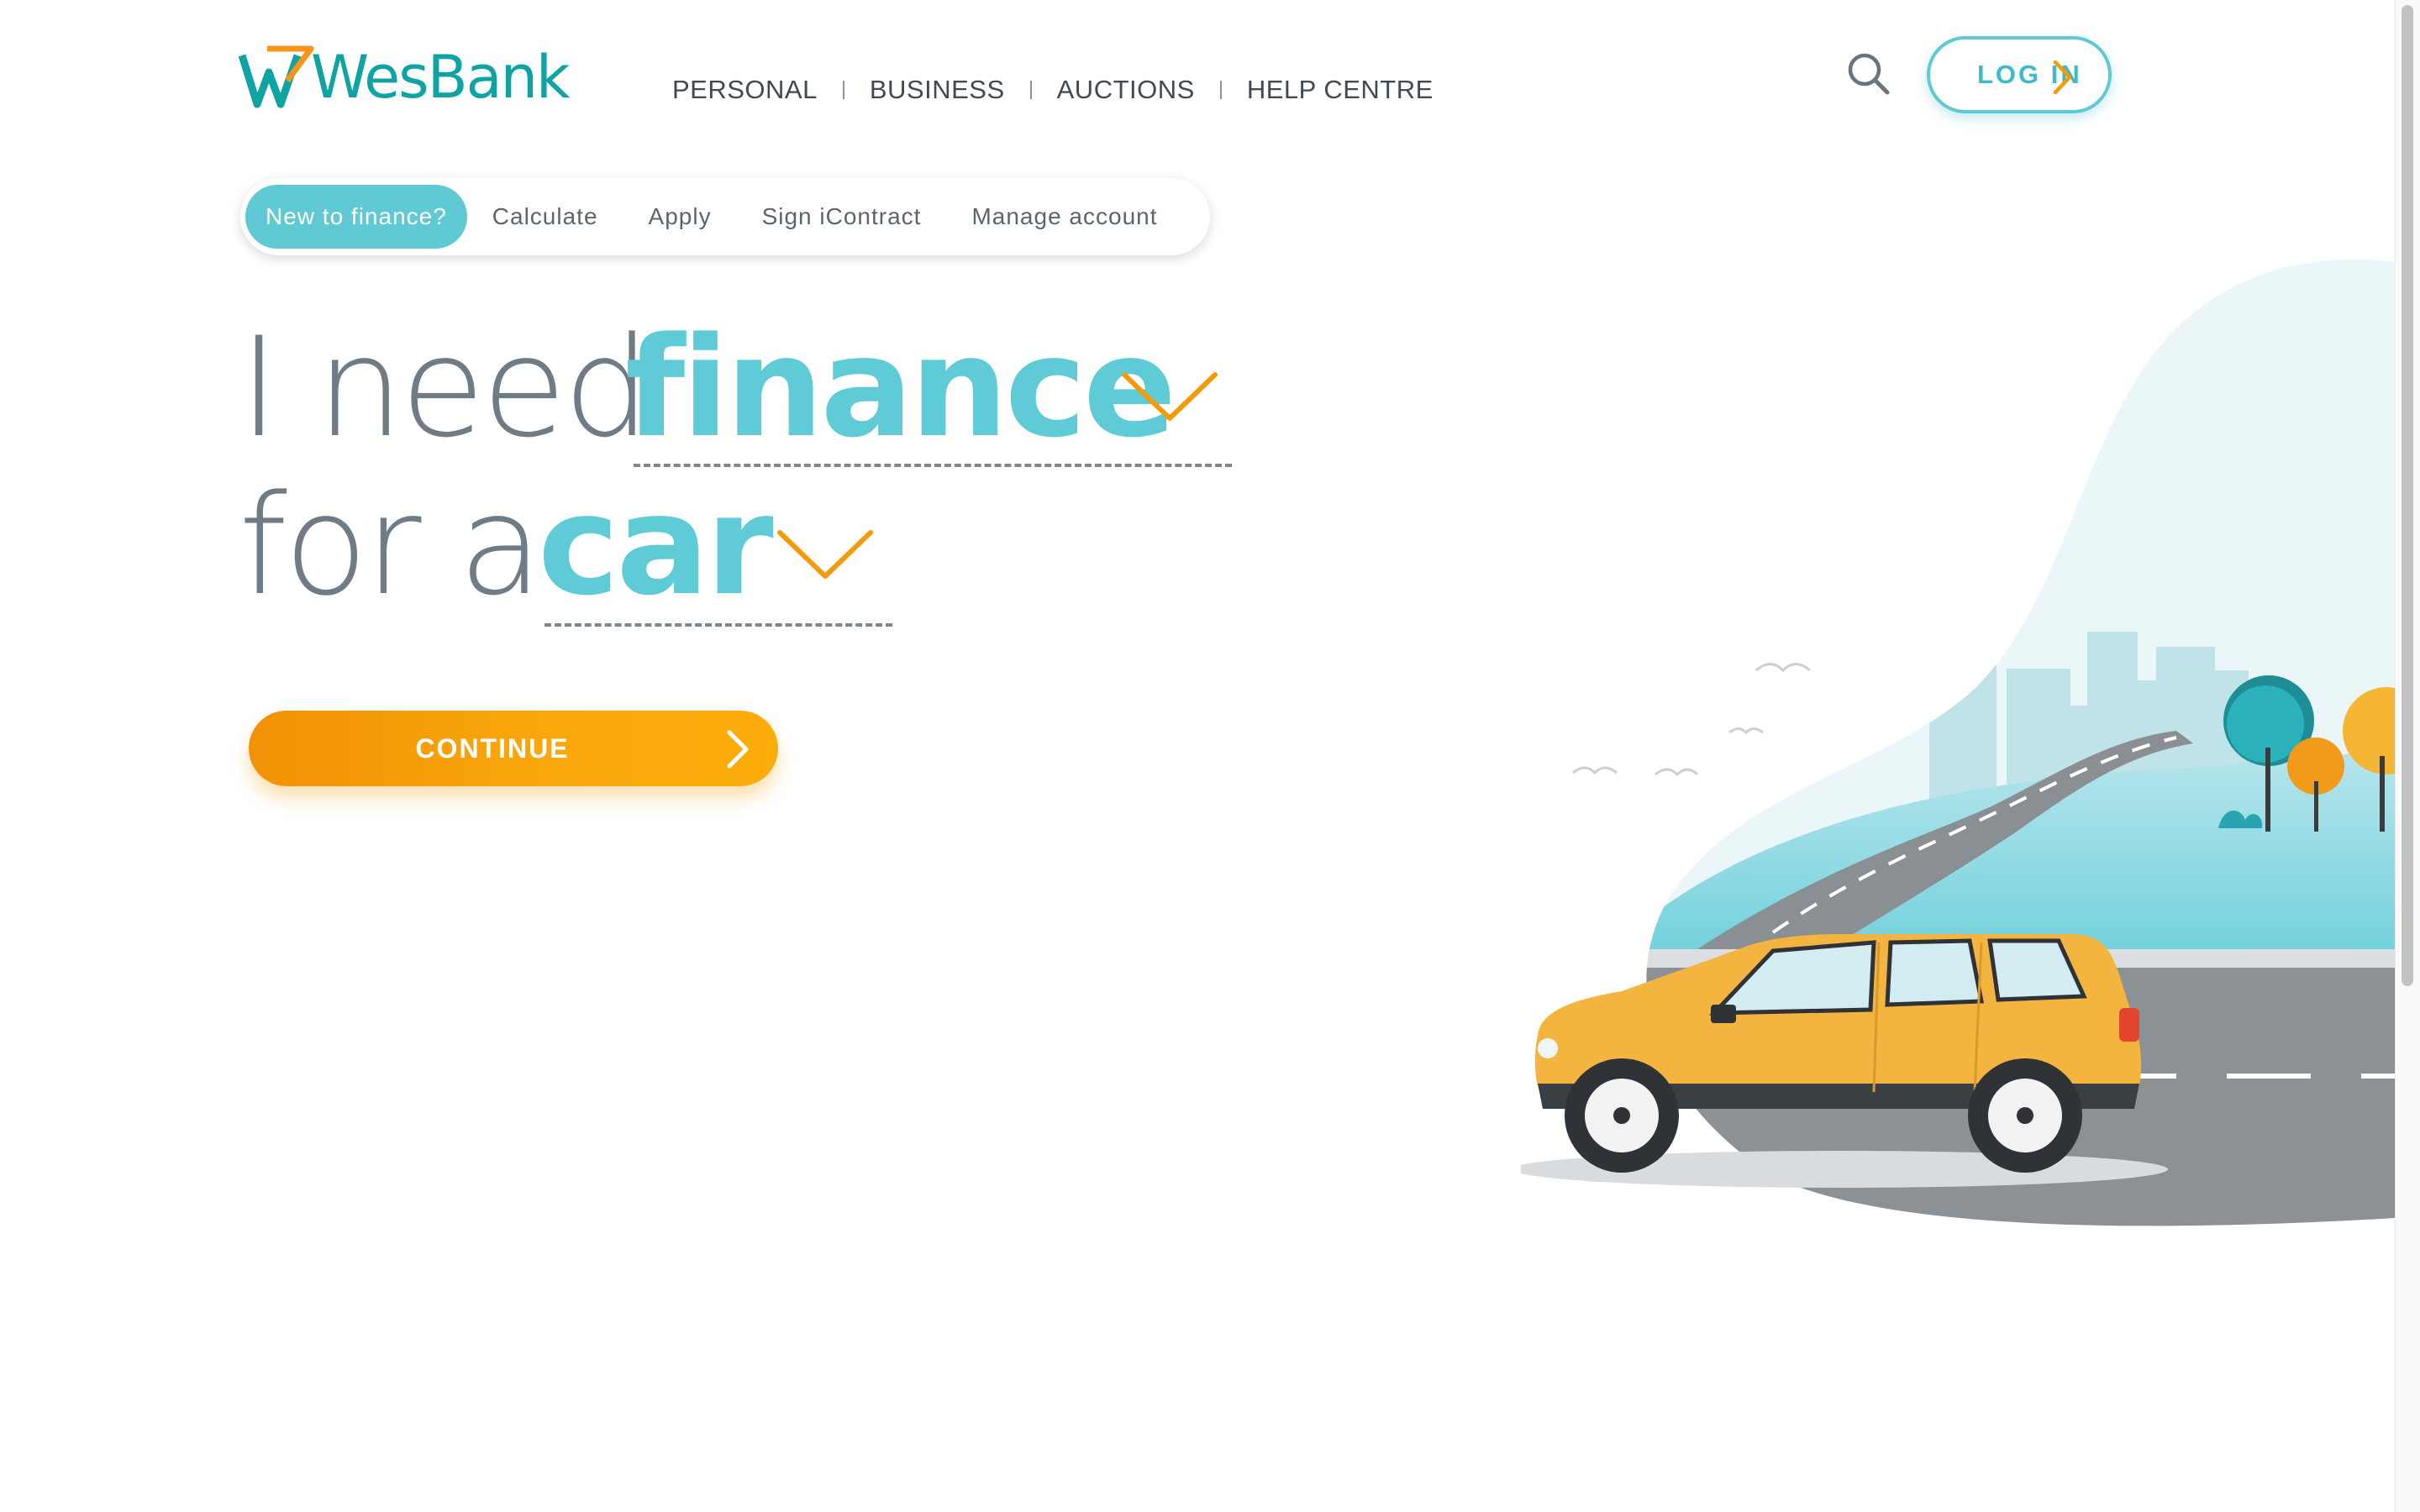  Describe the element at coordinates (2407, 495) in the screenshot. I see `scrollbar-thumb` at that location.